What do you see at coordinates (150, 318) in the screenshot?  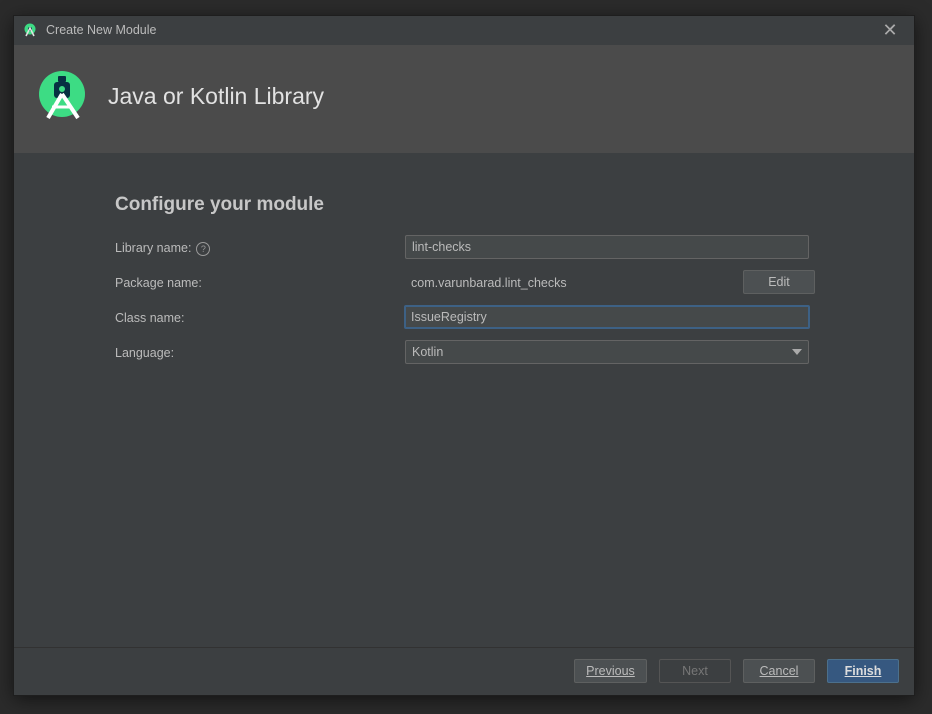 I see `class-name-label: Class name:` at bounding box center [150, 318].